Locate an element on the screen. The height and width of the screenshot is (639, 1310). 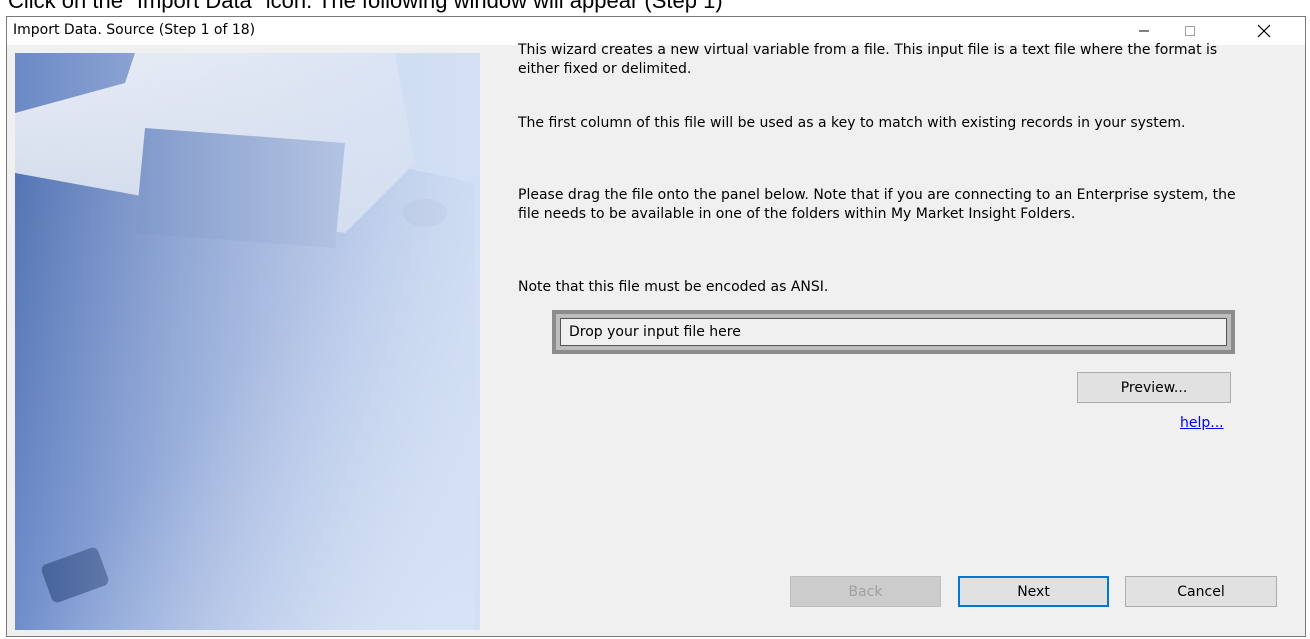
drop-panel-label: Drop your input file here is located at coordinates (893, 332).